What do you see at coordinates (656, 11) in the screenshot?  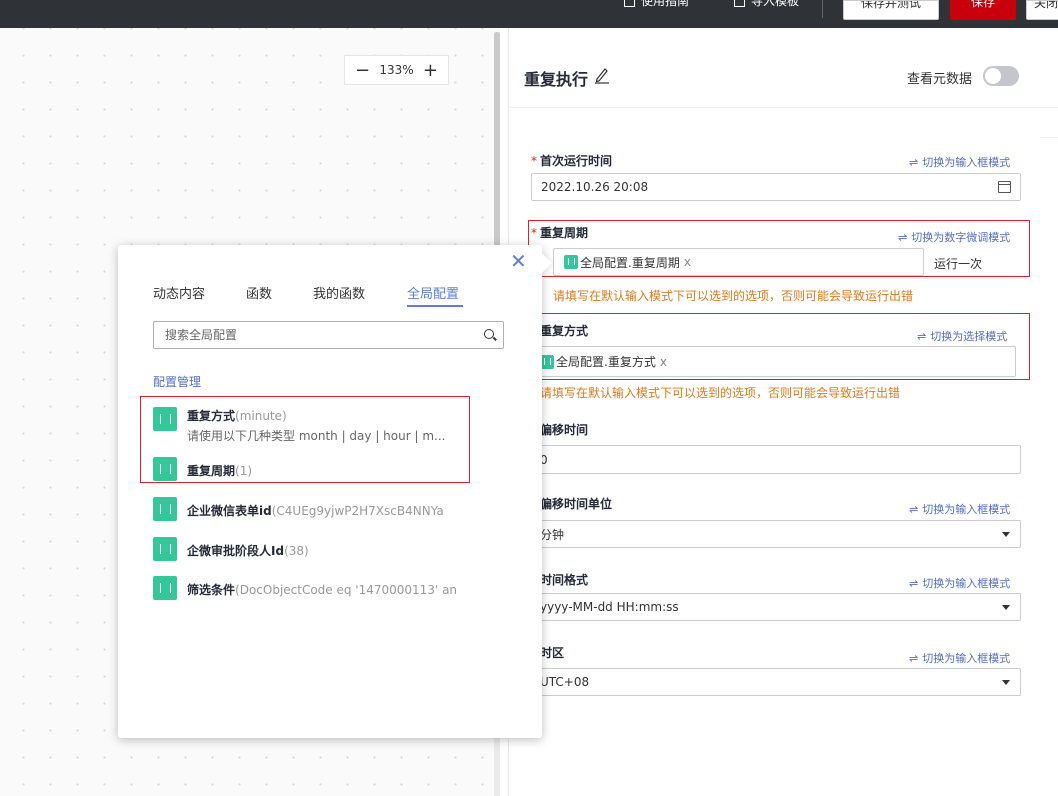 I see `guide-link: 使用指南` at bounding box center [656, 11].